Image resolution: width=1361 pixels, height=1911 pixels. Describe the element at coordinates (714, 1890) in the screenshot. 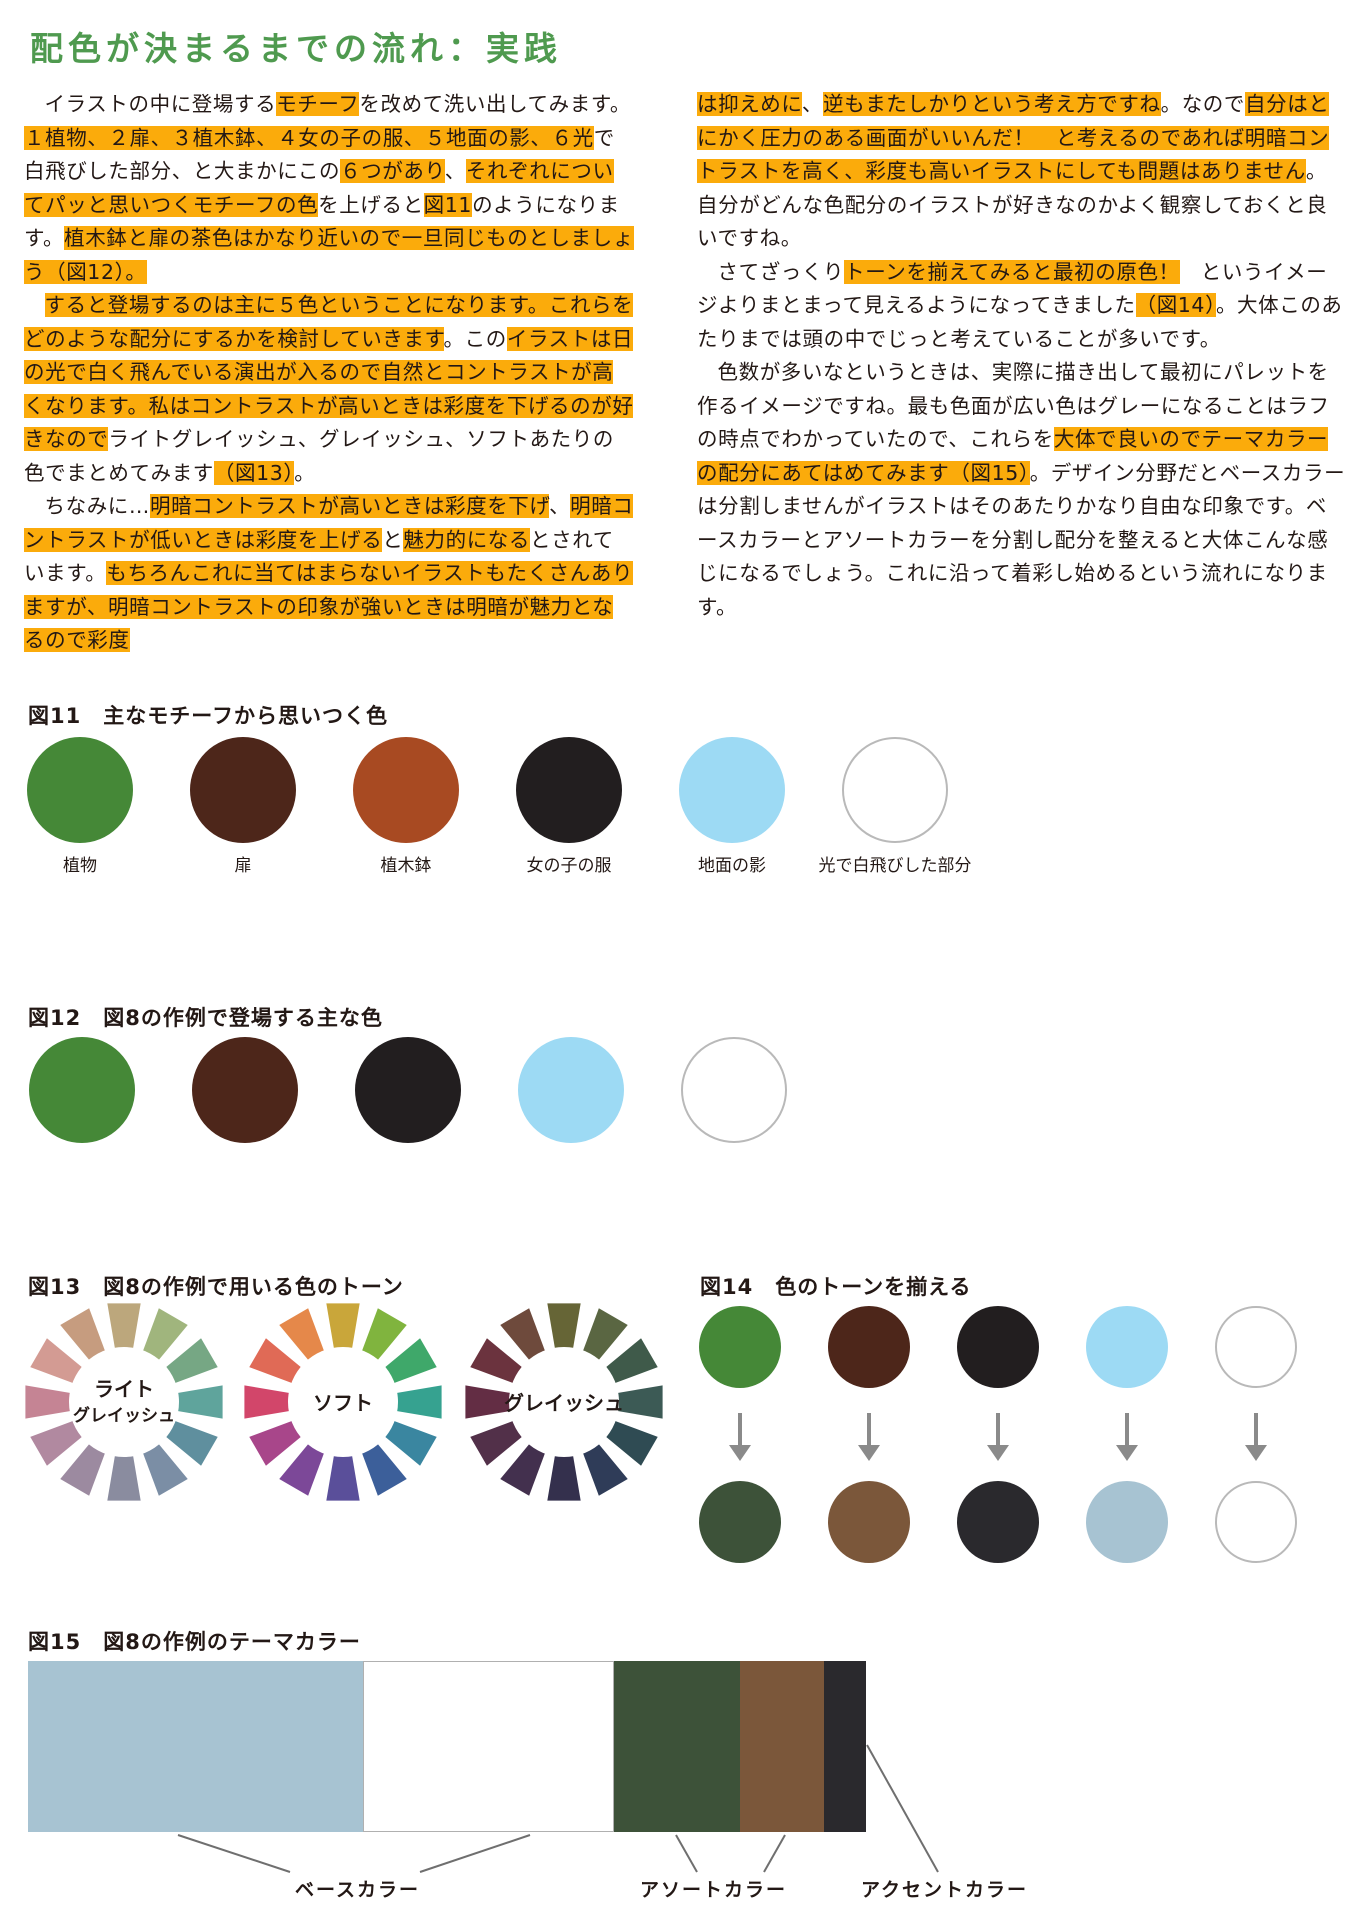

I see `assort-color-label: アソートカラー` at that location.